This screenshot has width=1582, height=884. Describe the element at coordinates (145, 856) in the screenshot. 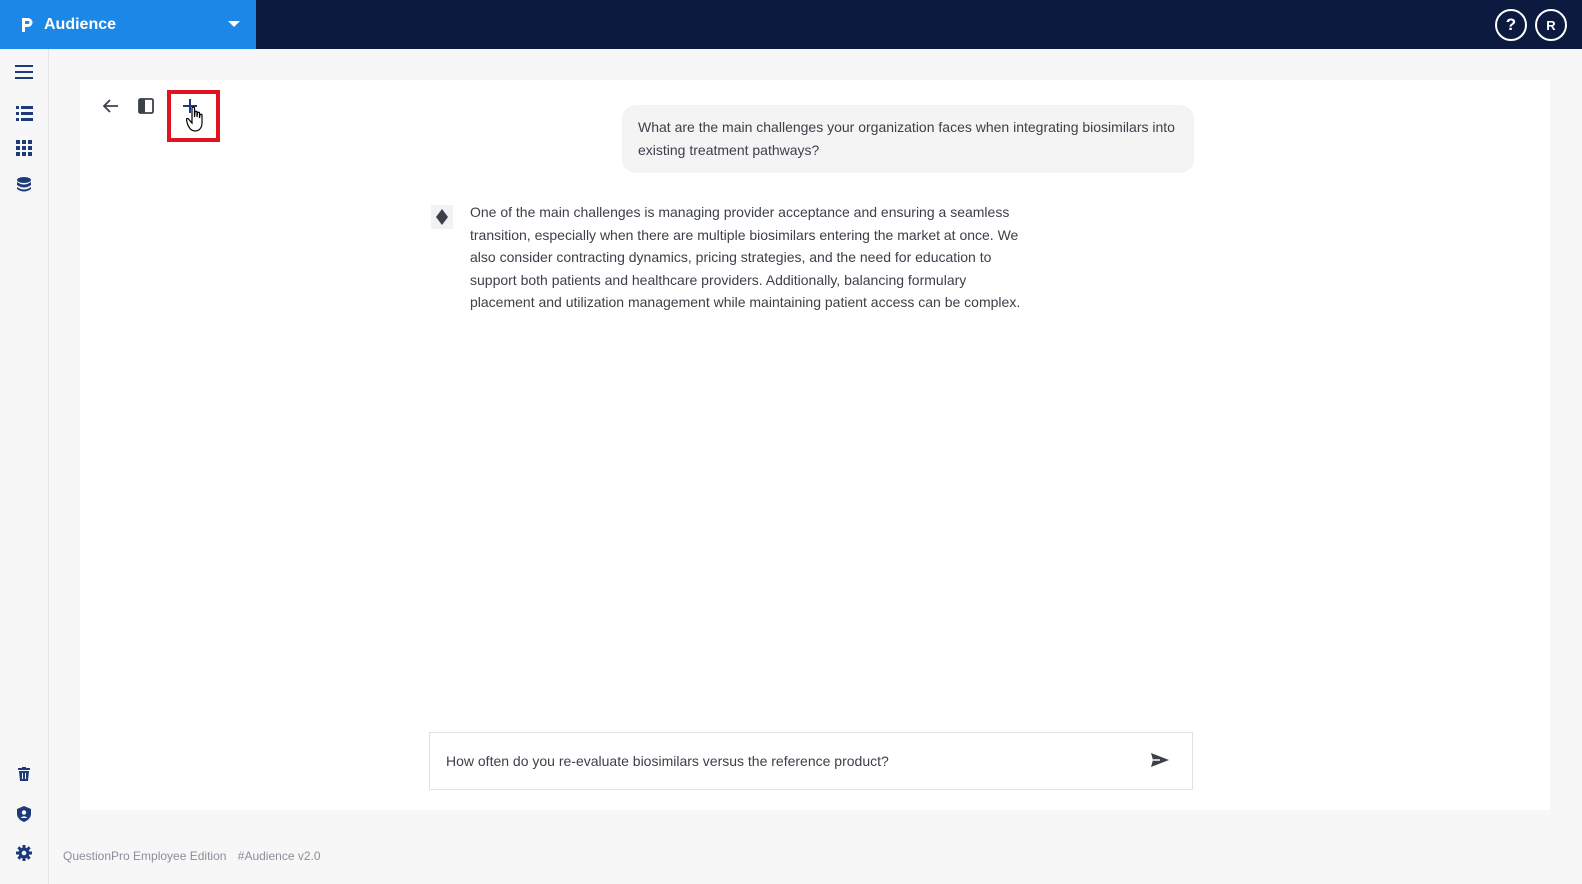

I see `footer-edition: QuestionPro Employee Edition` at that location.